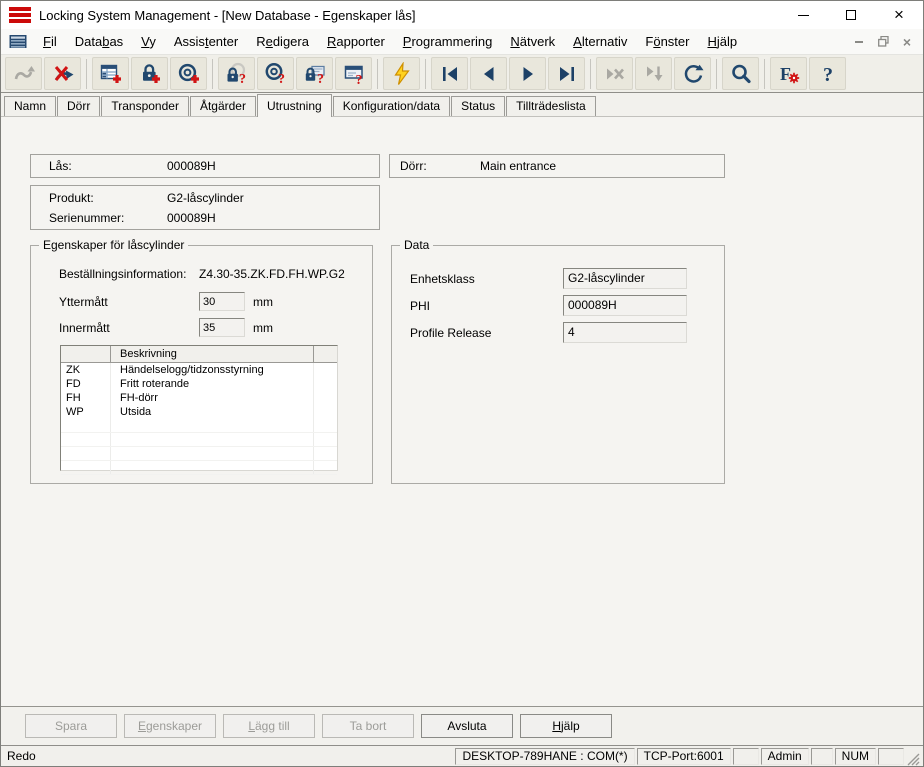 The image size is (924, 767). What do you see at coordinates (212, 384) in the screenshot?
I see `option-description: Fritt roterande` at bounding box center [212, 384].